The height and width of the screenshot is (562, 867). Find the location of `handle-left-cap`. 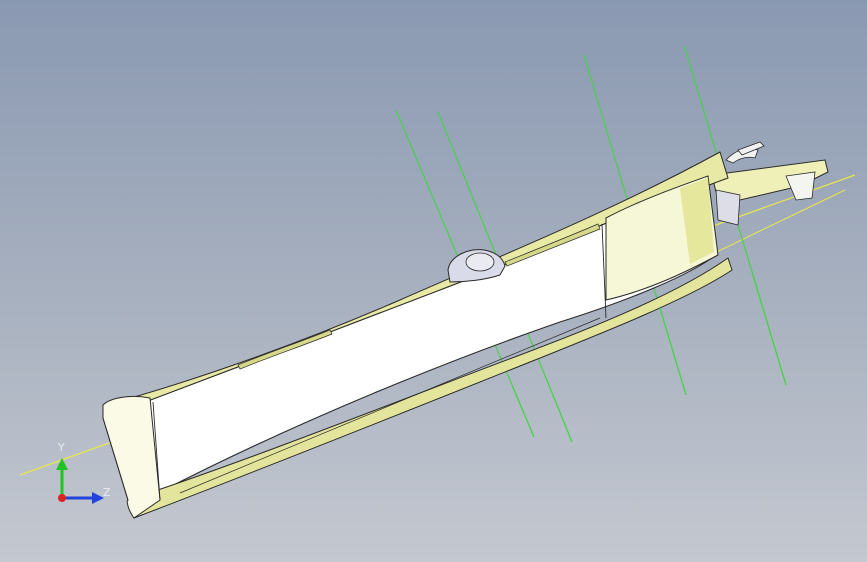

handle-left-cap is located at coordinates (131, 457).